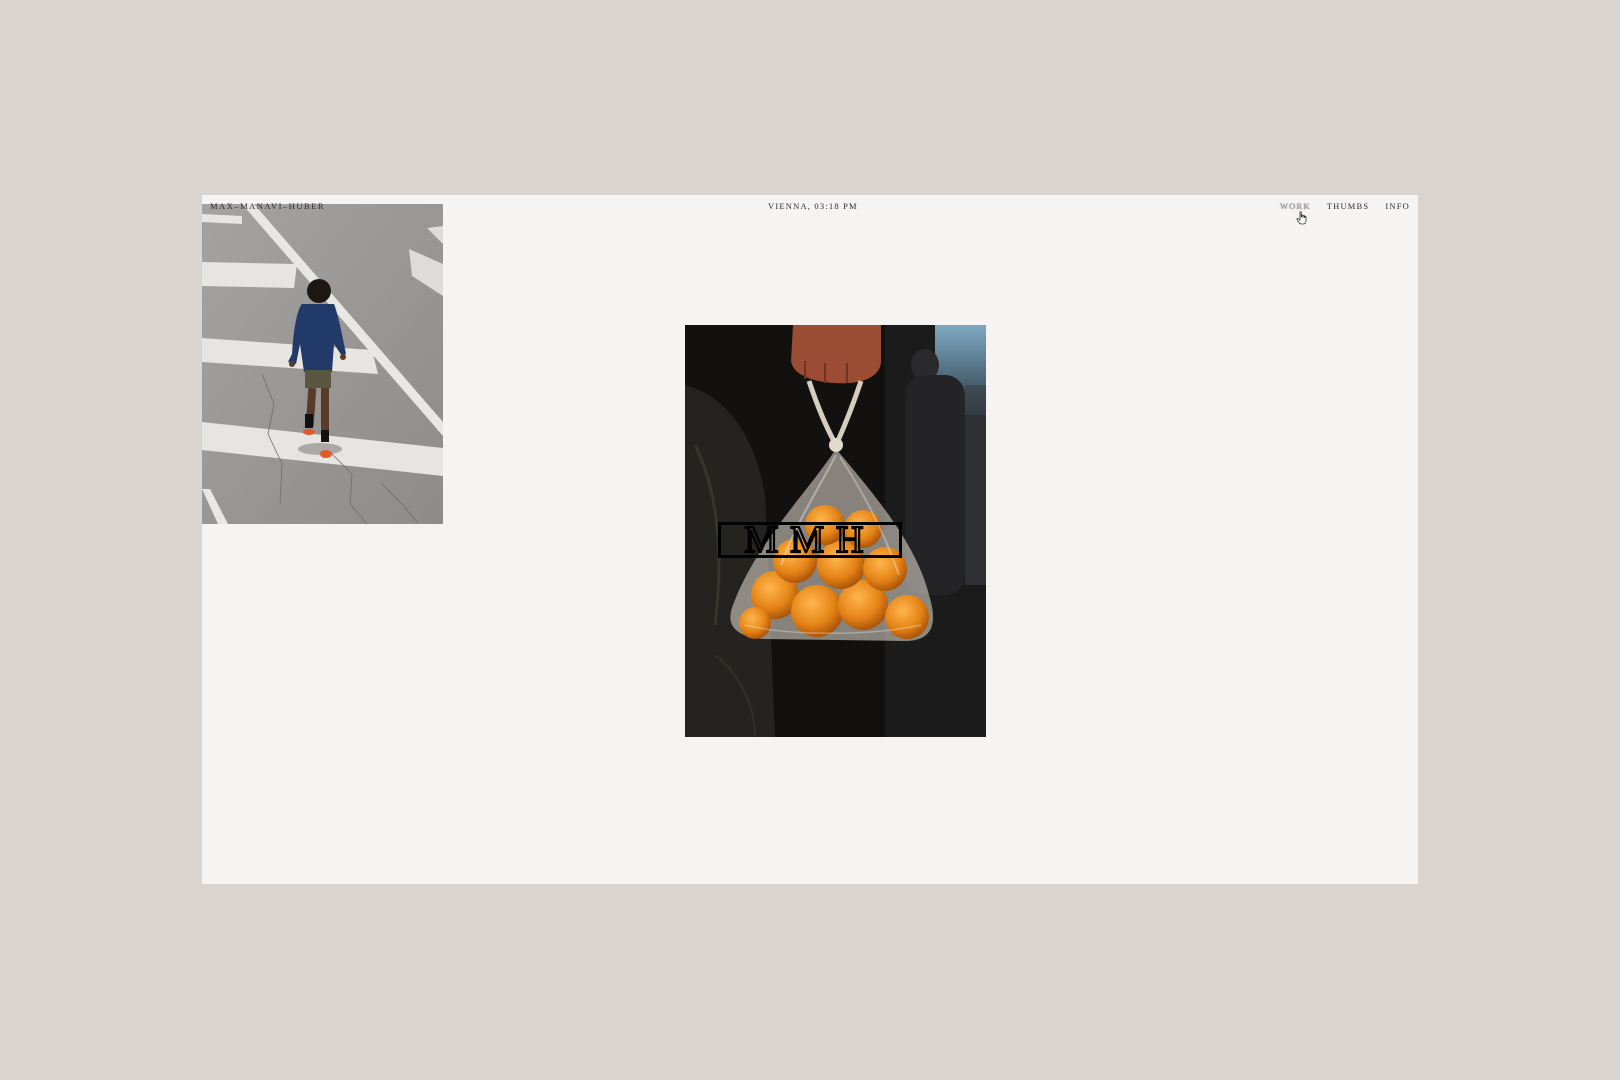 The height and width of the screenshot is (1080, 1620). What do you see at coordinates (1397, 206) in the screenshot?
I see `nav-info-link: INFO` at bounding box center [1397, 206].